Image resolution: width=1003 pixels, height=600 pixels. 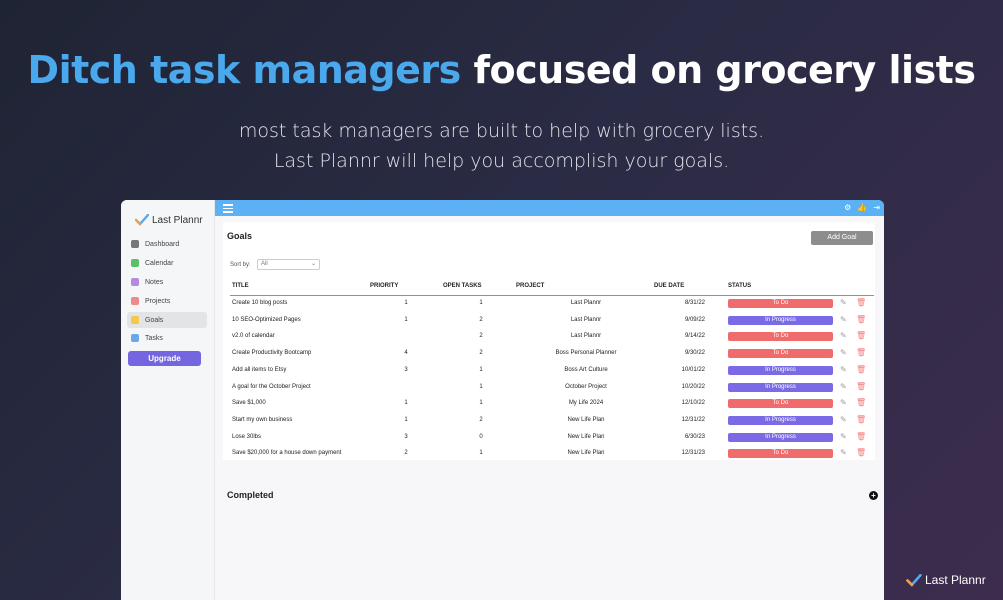 What do you see at coordinates (259, 369) in the screenshot?
I see `goal-title: Add all items to Etsy` at bounding box center [259, 369].